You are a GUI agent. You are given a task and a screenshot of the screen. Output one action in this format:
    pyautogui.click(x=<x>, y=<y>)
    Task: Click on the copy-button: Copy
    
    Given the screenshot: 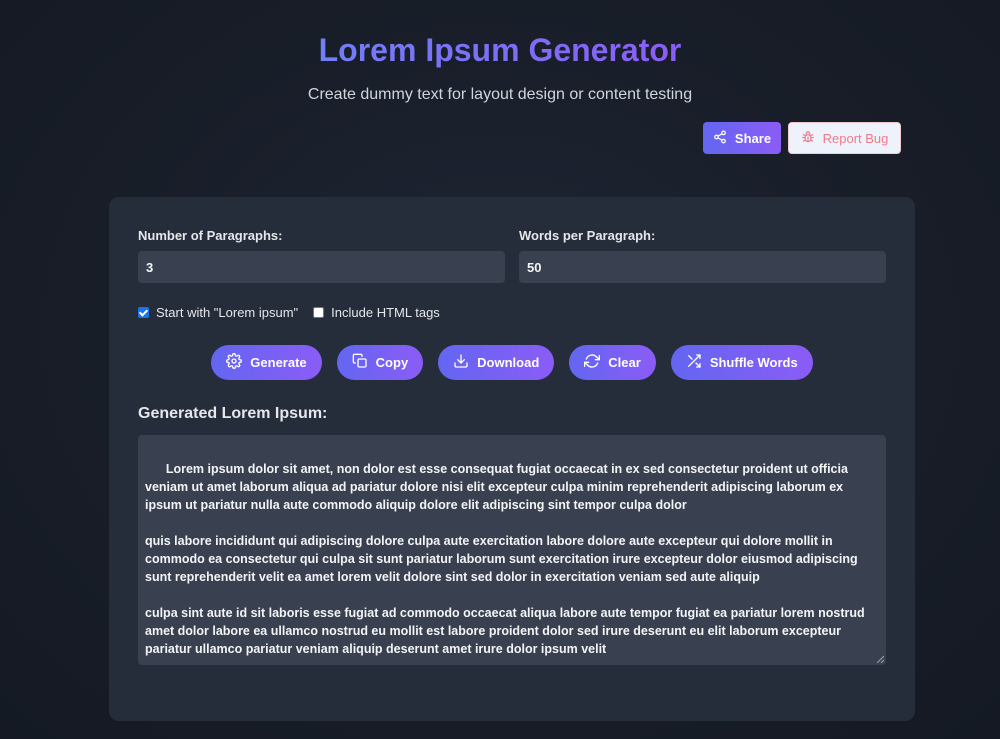 What is the action you would take?
    pyautogui.click(x=380, y=362)
    